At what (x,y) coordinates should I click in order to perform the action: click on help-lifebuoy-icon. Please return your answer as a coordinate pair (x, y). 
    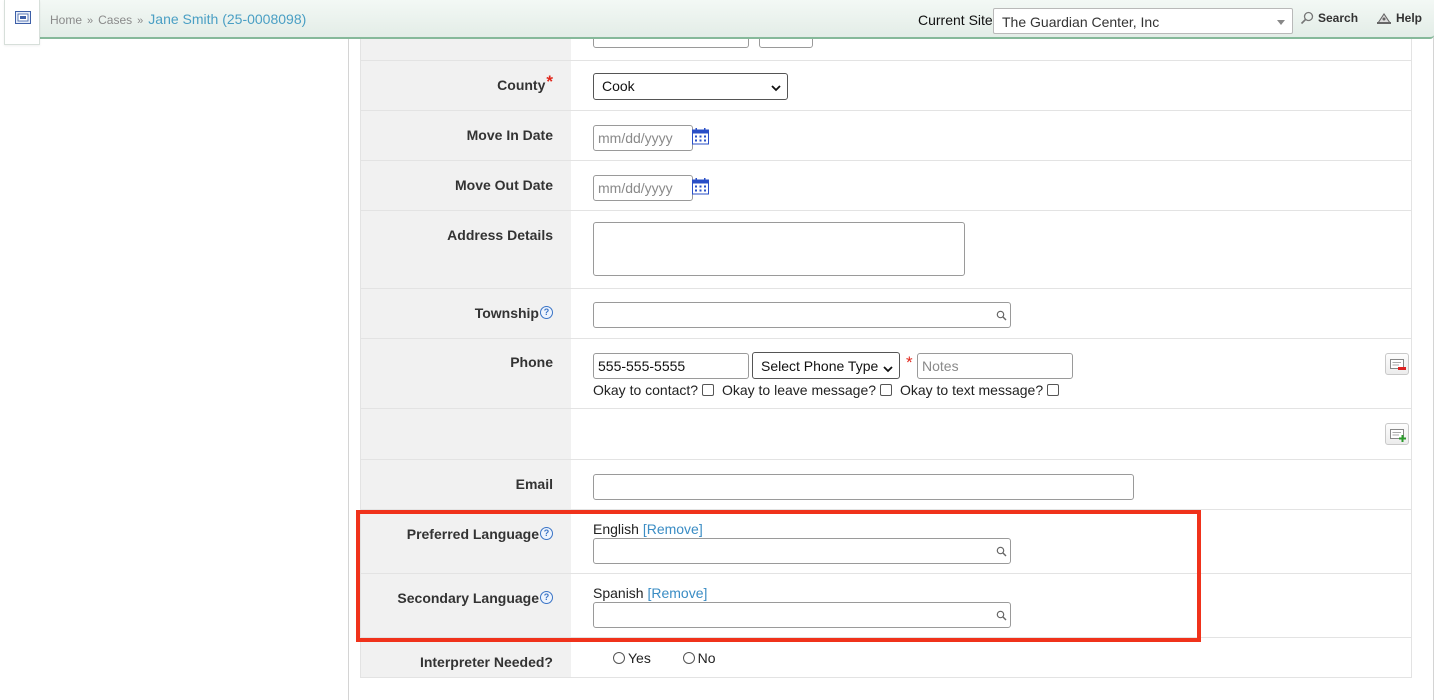
    Looking at the image, I should click on (1384, 19).